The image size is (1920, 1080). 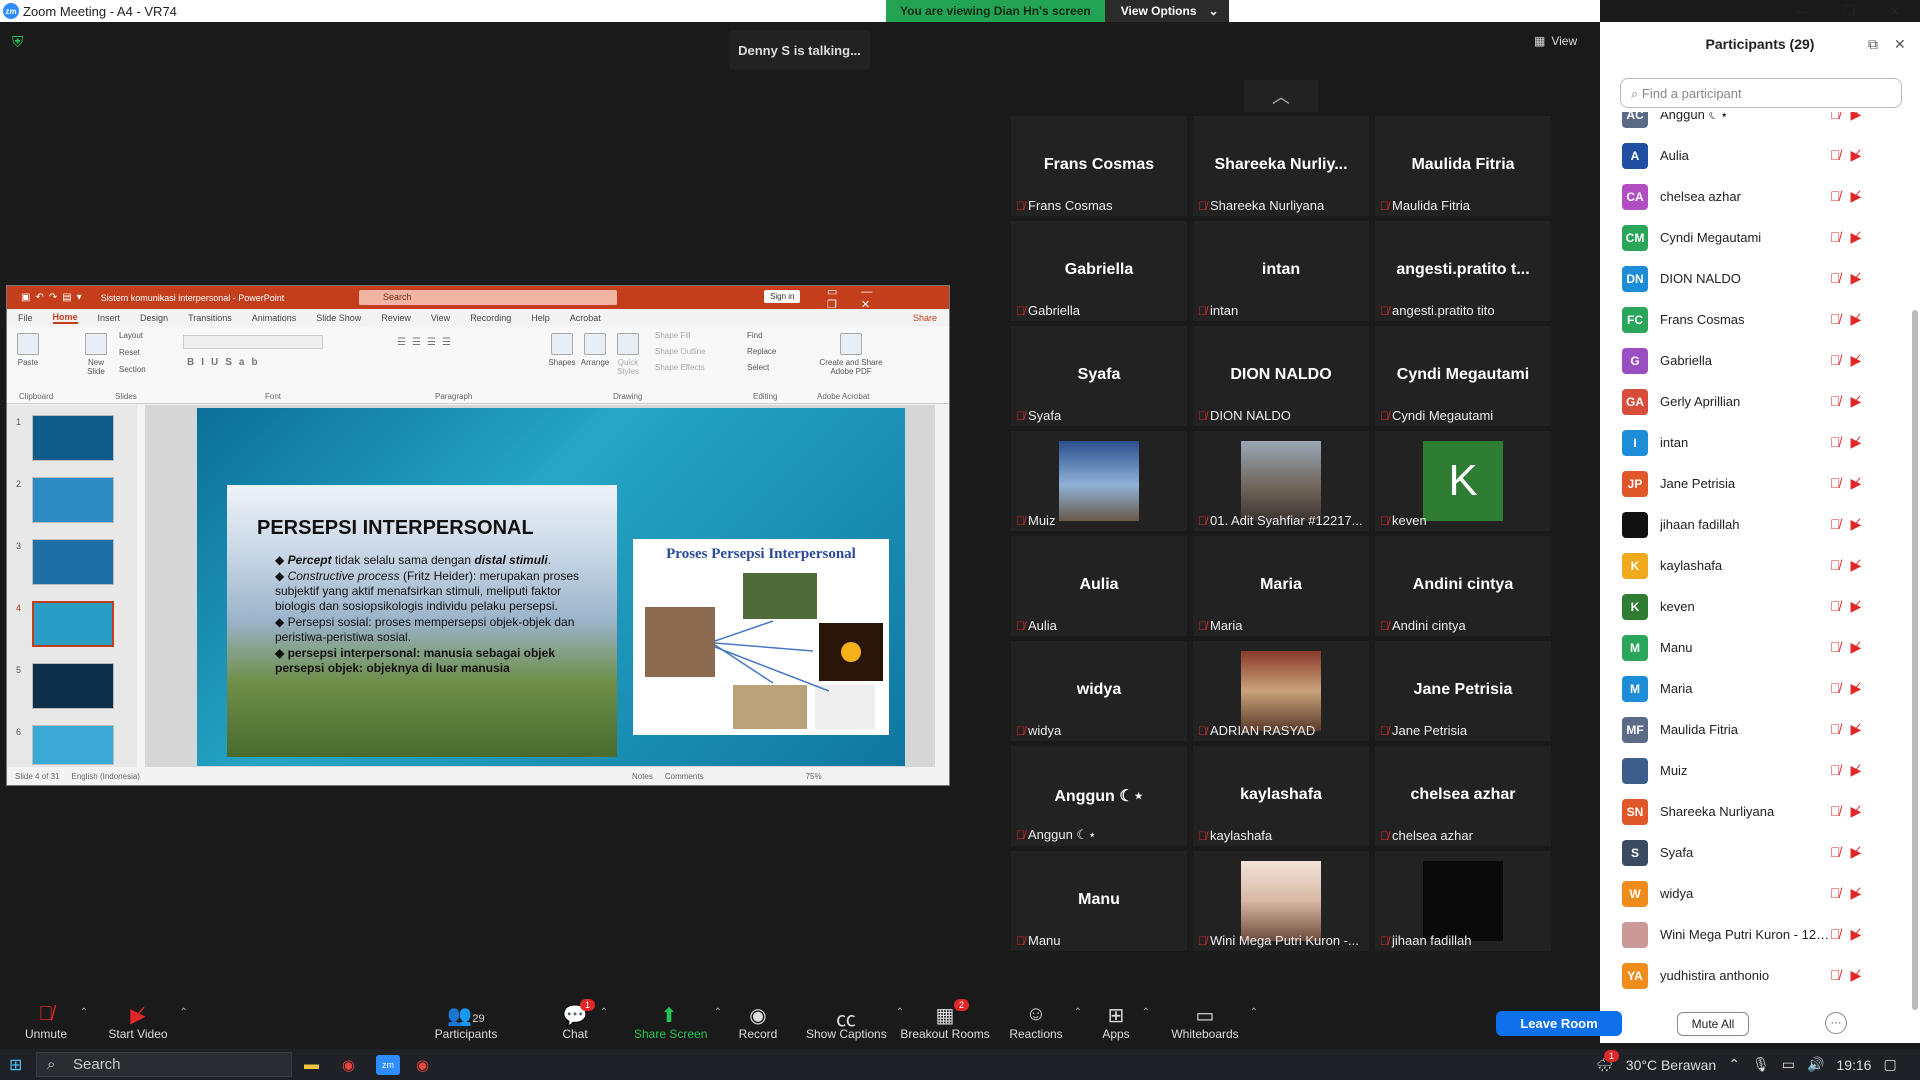 I want to click on ppt-tab-animations: Animations, so click(x=274, y=318).